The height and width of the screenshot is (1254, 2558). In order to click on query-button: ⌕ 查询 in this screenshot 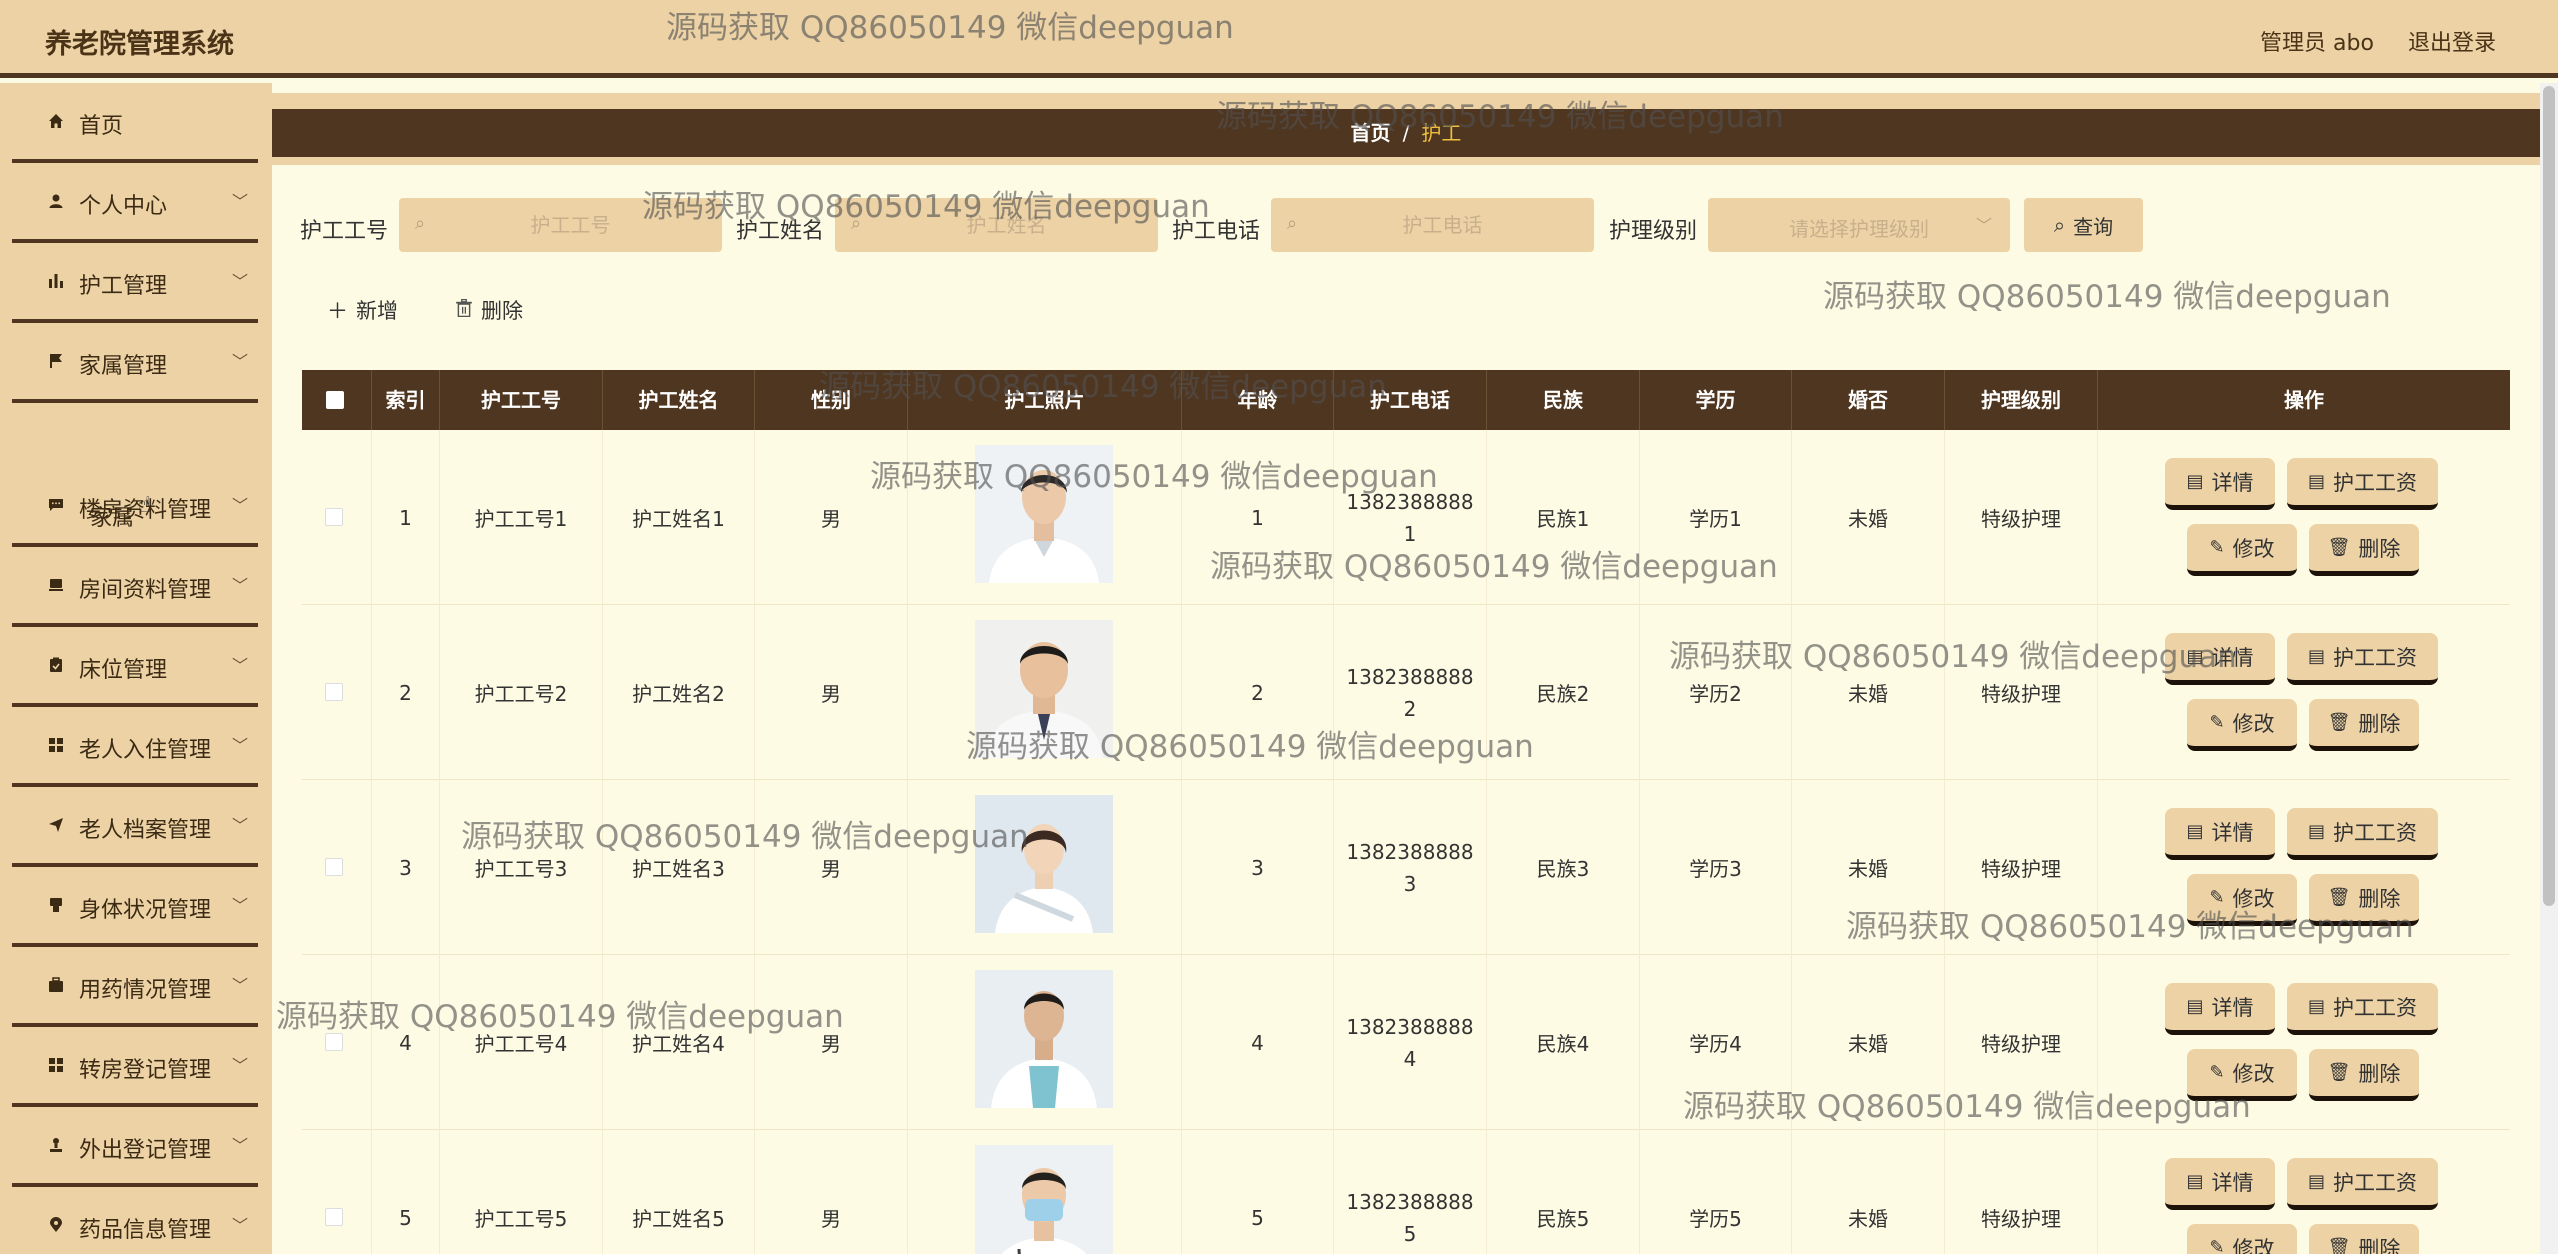, I will do `click(2083, 225)`.